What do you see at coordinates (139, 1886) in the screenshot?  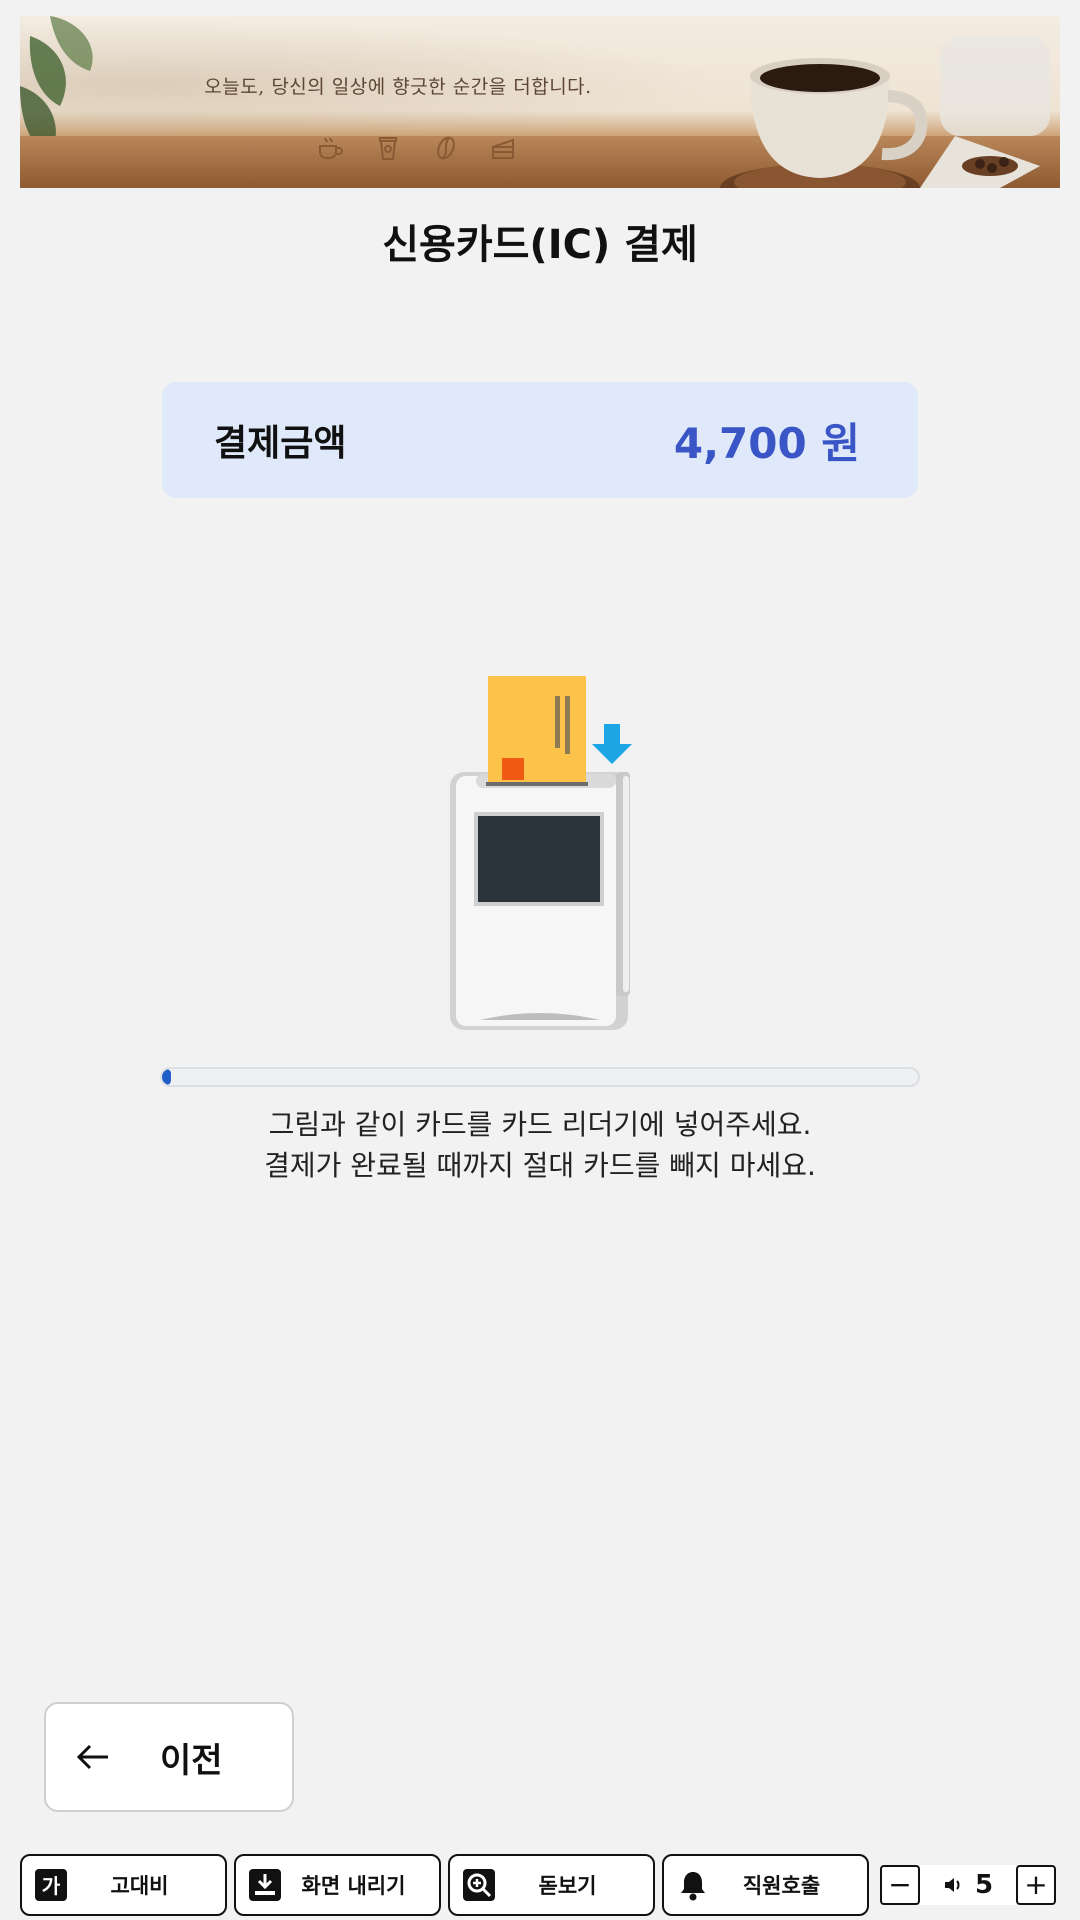 I see `high-contrast-label: 고대비` at bounding box center [139, 1886].